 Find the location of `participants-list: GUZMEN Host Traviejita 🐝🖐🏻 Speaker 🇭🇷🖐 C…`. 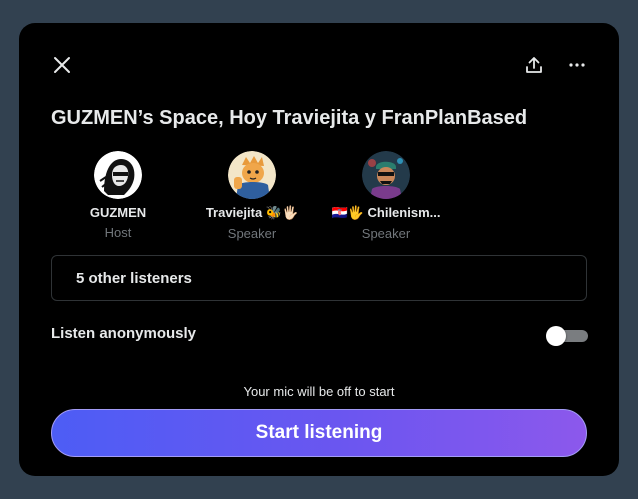

participants-list: GUZMEN Host Traviejita 🐝🖐🏻 Speaker 🇭🇷🖐 C… is located at coordinates (251, 196).